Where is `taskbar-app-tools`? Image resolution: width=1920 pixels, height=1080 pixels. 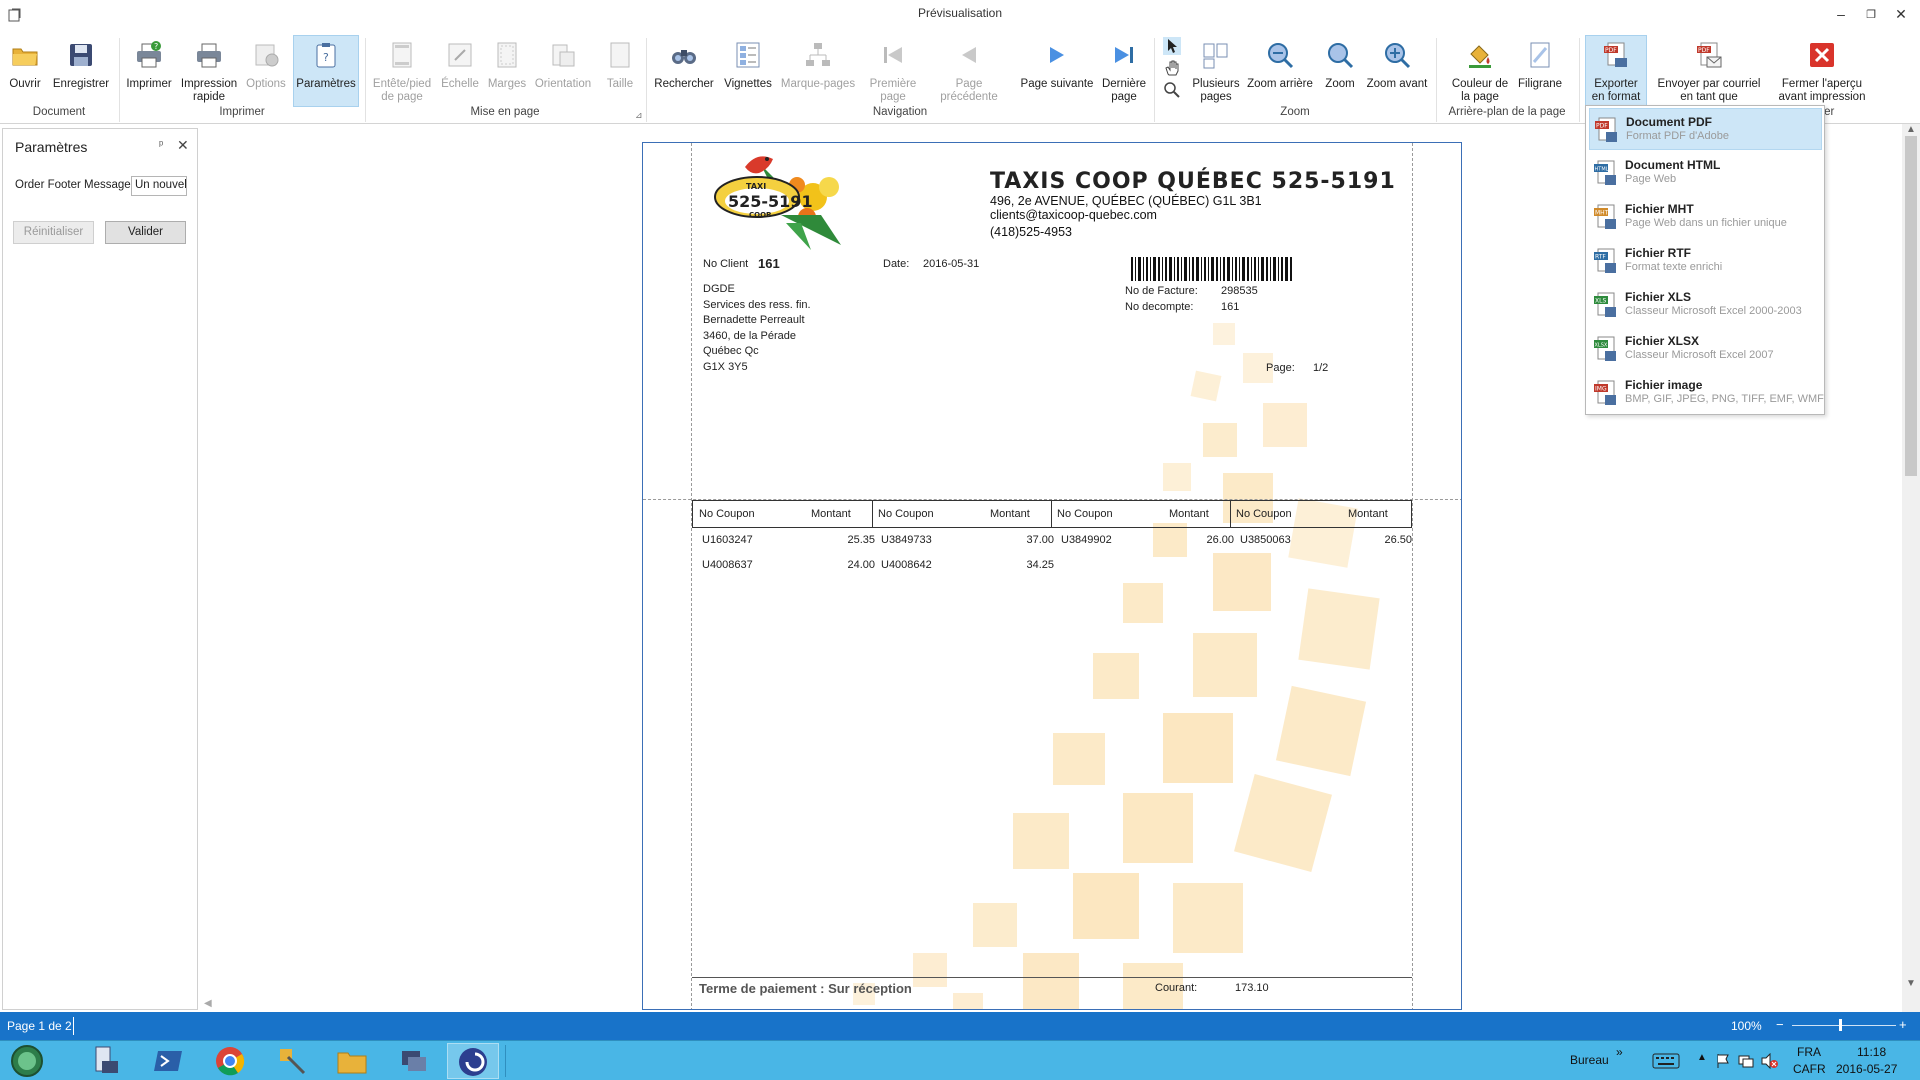
taskbar-app-tools is located at coordinates (292, 1061).